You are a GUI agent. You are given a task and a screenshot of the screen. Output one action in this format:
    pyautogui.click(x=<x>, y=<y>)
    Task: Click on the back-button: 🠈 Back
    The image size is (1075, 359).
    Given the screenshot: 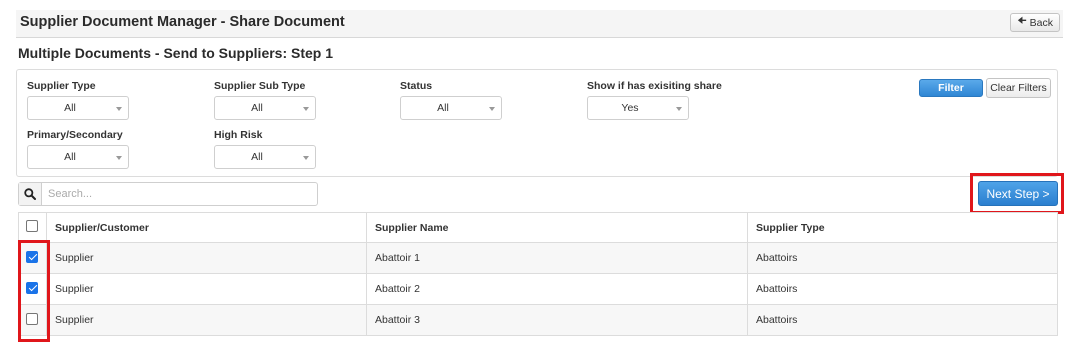 What is the action you would take?
    pyautogui.click(x=1035, y=22)
    